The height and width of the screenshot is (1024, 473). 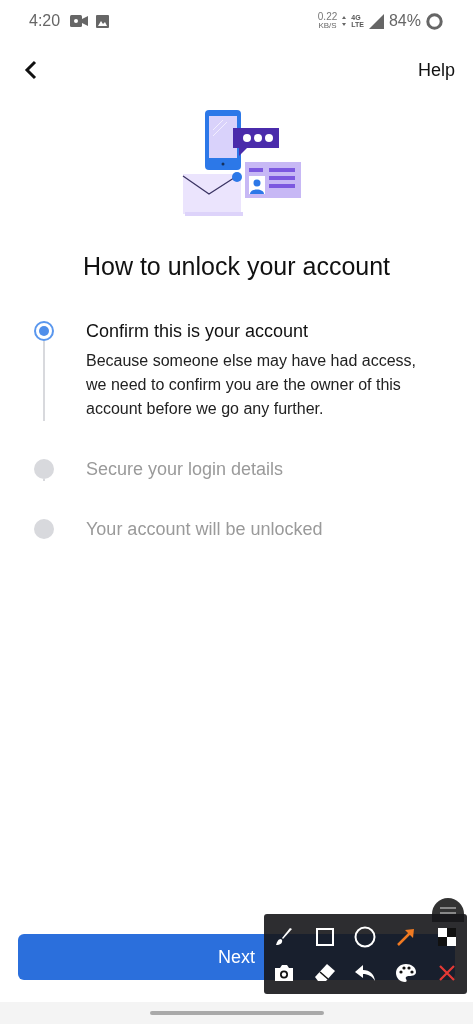 What do you see at coordinates (365, 936) in the screenshot?
I see `circle-icon` at bounding box center [365, 936].